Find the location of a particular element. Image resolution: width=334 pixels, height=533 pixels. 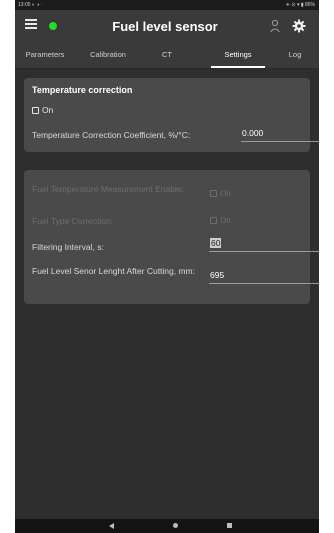

tab-bar: Parameters Calibration CT Settings Log is located at coordinates (167, 56).